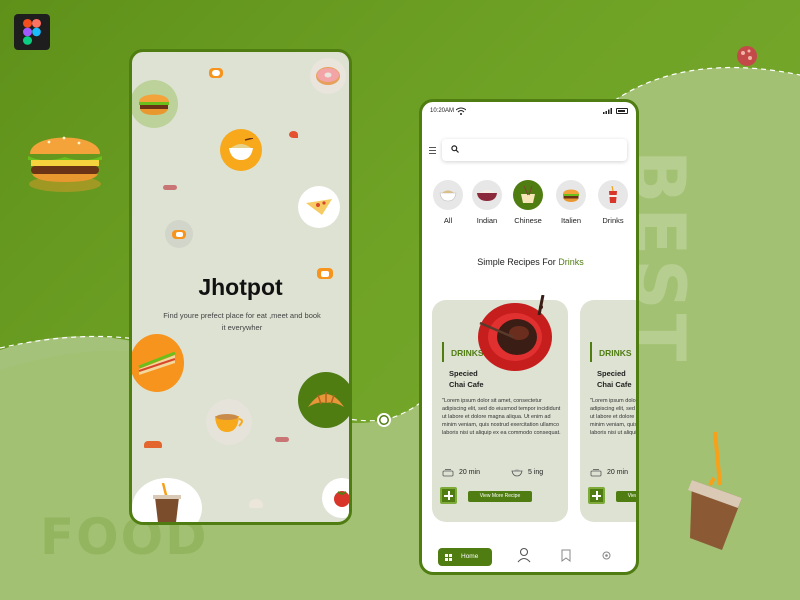 Image resolution: width=800 pixels, height=600 pixels. What do you see at coordinates (448, 557) in the screenshot?
I see `grid-icon` at bounding box center [448, 557].